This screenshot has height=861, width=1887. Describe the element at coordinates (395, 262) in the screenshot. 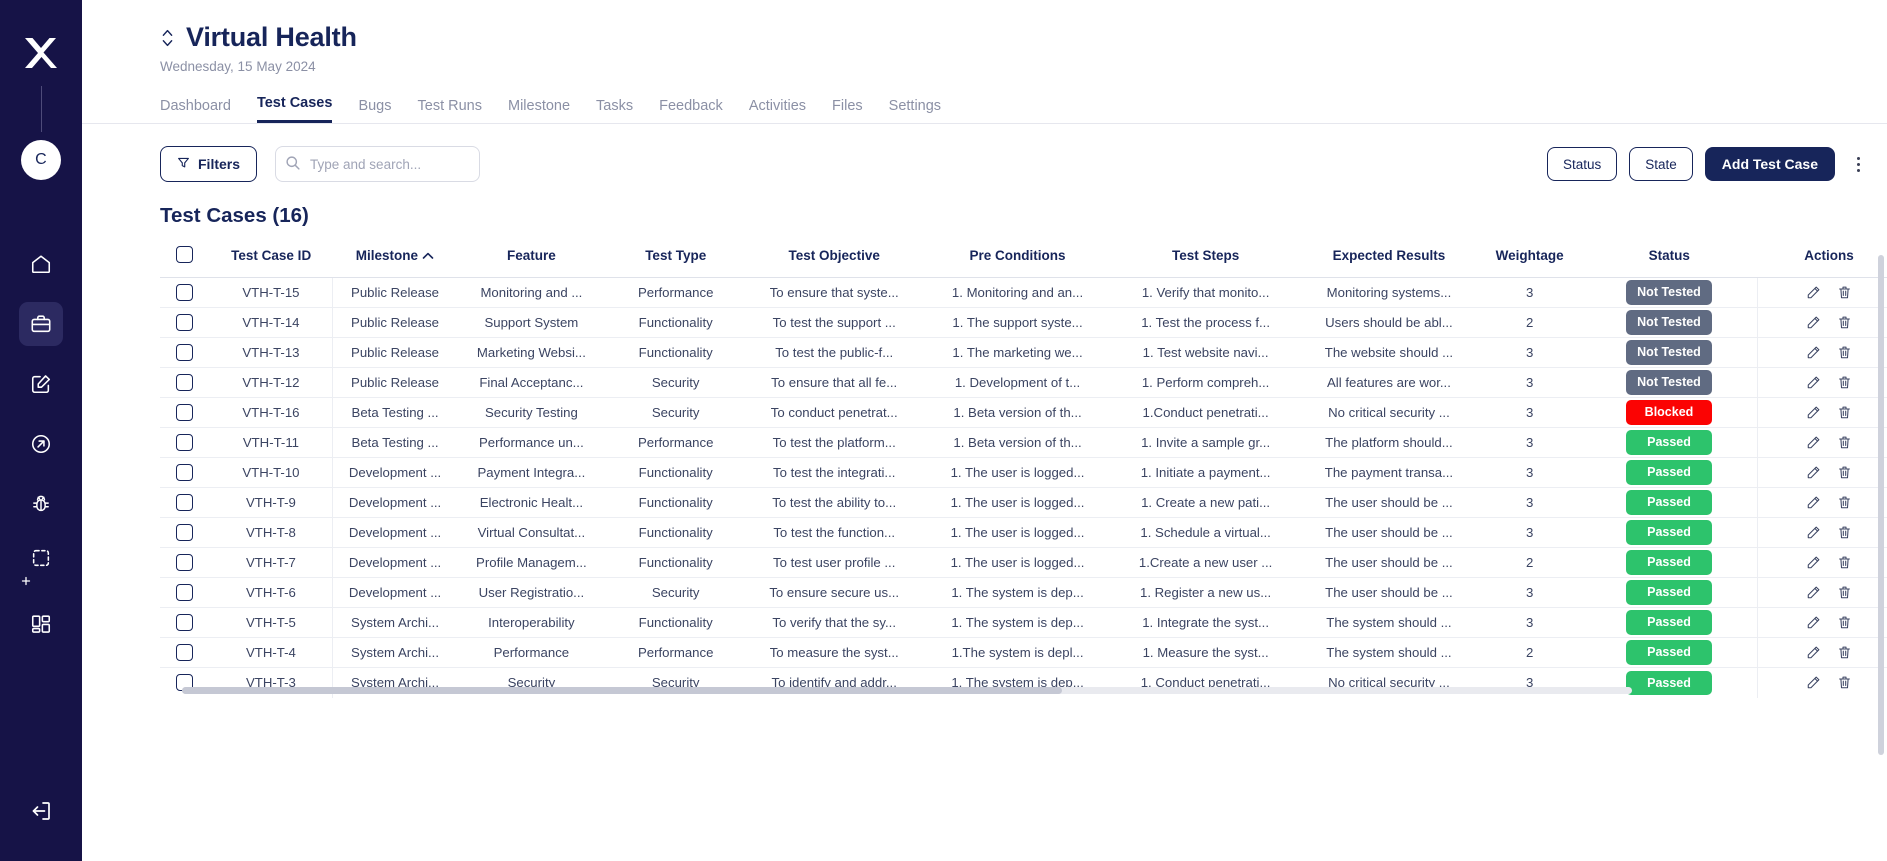

I see `header-milestone: Milestone` at that location.